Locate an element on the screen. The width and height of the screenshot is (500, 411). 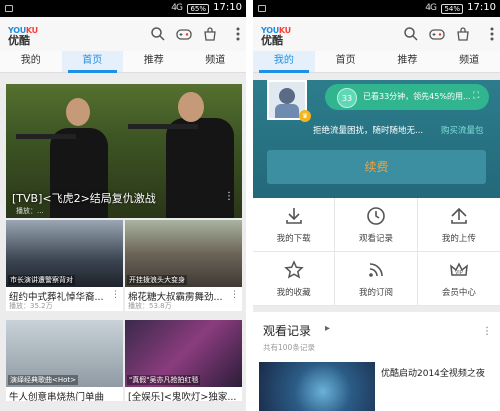
video-card: 开挂拨浪头大变身 棉花糖大叔霸雳舞劲... 播放：53.8万 ⋮ is located at coordinates (183, 265).